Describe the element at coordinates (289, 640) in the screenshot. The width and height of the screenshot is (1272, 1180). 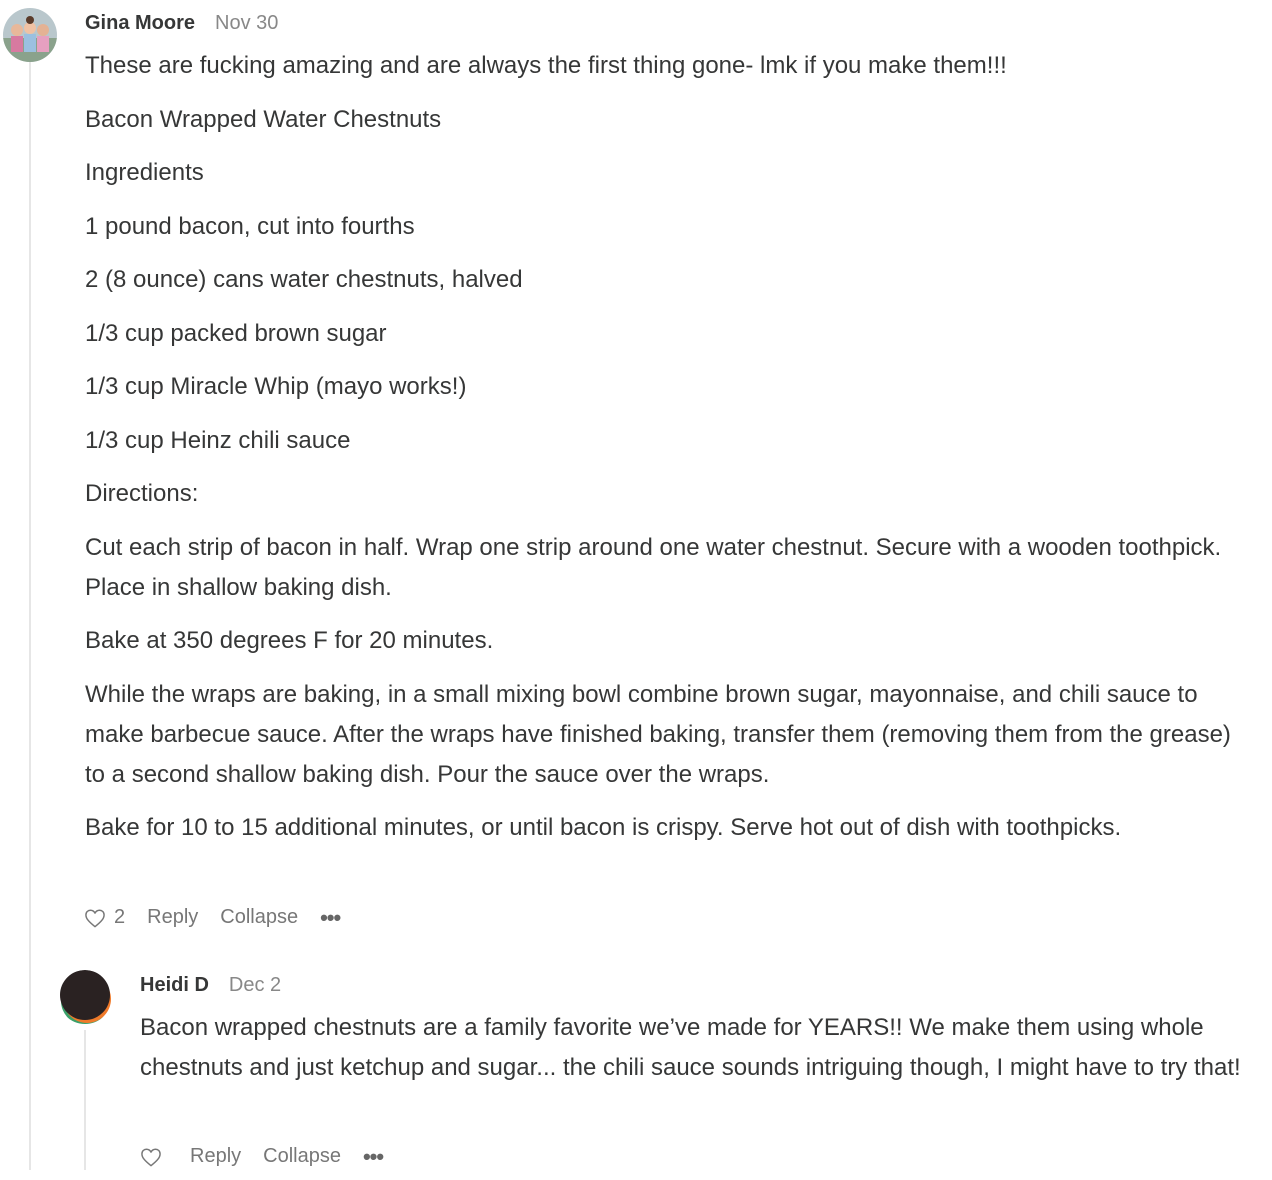
I see `comment-paragraph: Bake at 350 degrees F for 20 minutes.` at that location.